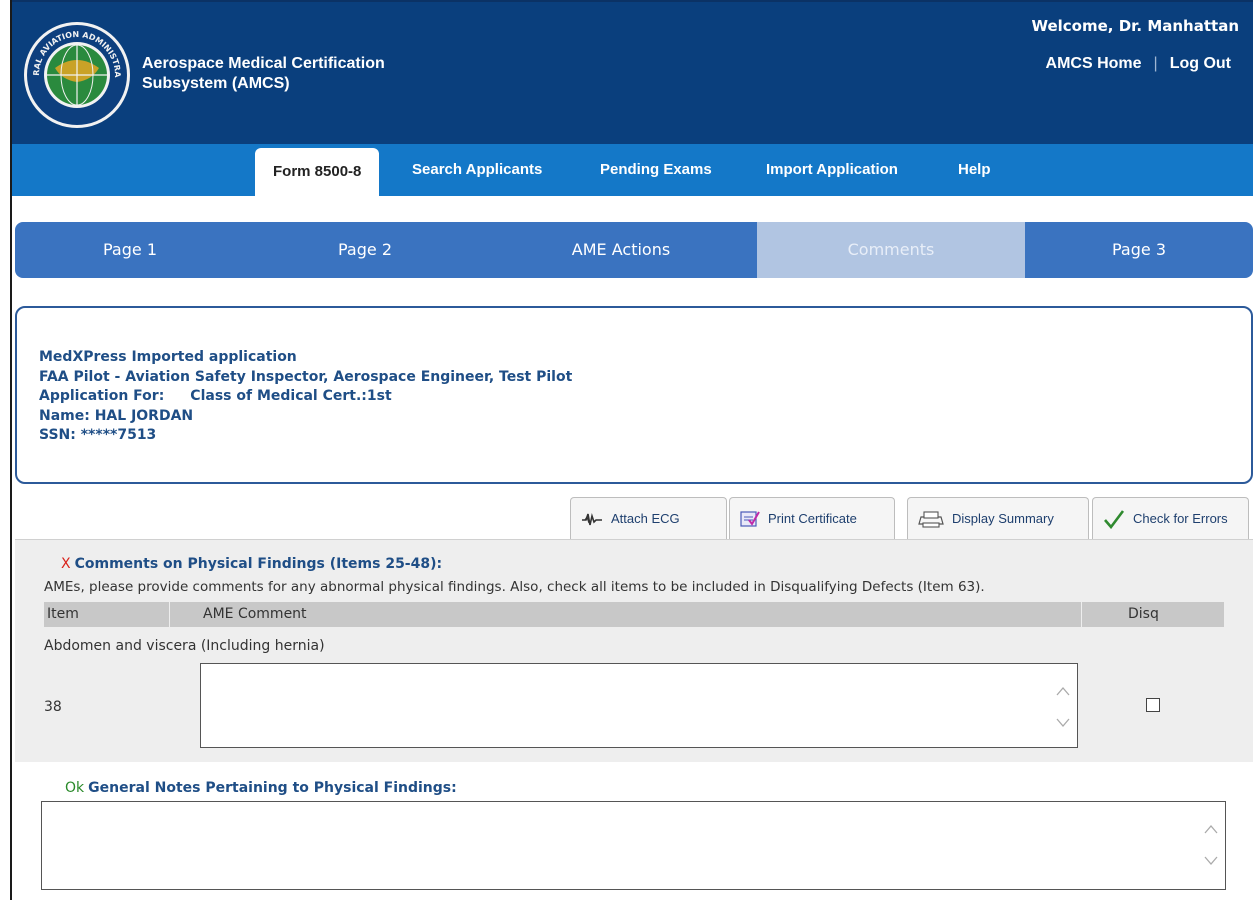 This screenshot has height=900, width=1253. I want to click on tab-form-8500-8: Form 8500-8, so click(317, 172).